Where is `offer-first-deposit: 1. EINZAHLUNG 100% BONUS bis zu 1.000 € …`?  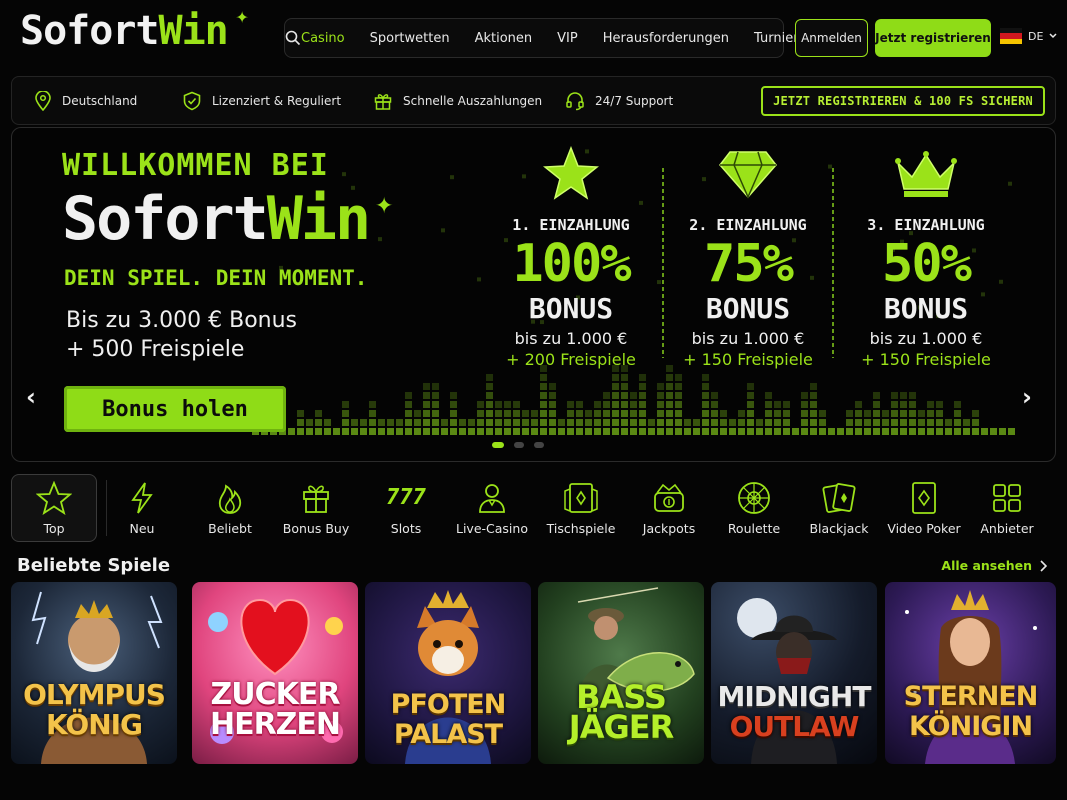
offer-first-deposit: 1. EINZAHLUNG 100% BONUS bis zu 1.000 € … is located at coordinates (571, 257).